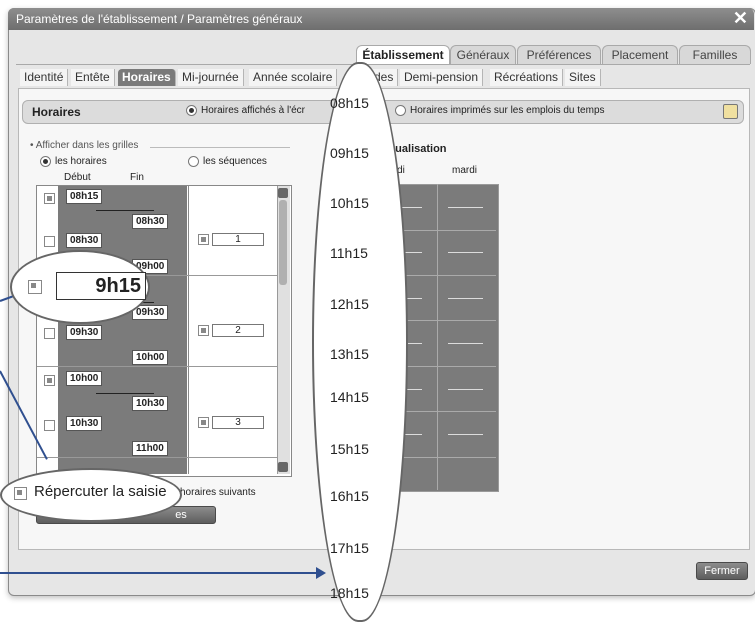  I want to click on printer-icon, so click(730, 111).